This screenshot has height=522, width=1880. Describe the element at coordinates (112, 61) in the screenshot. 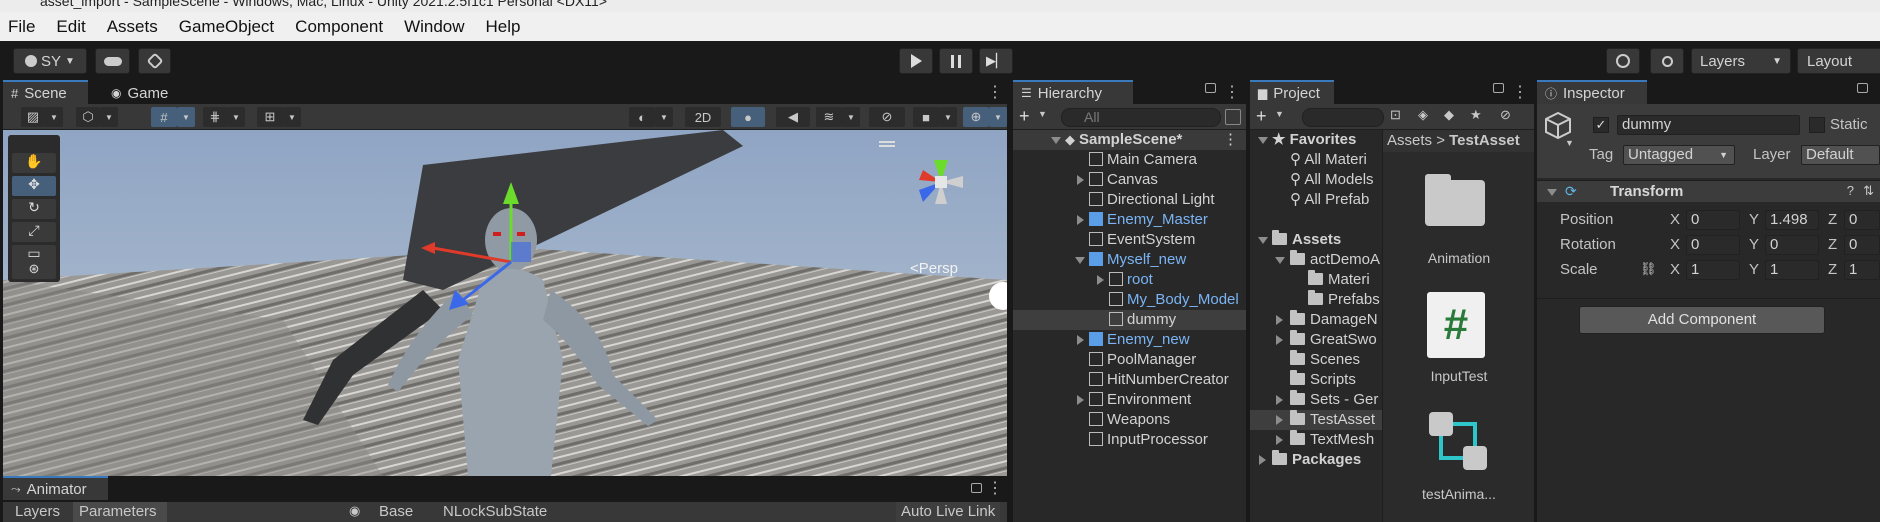

I see `cloud-button` at that location.